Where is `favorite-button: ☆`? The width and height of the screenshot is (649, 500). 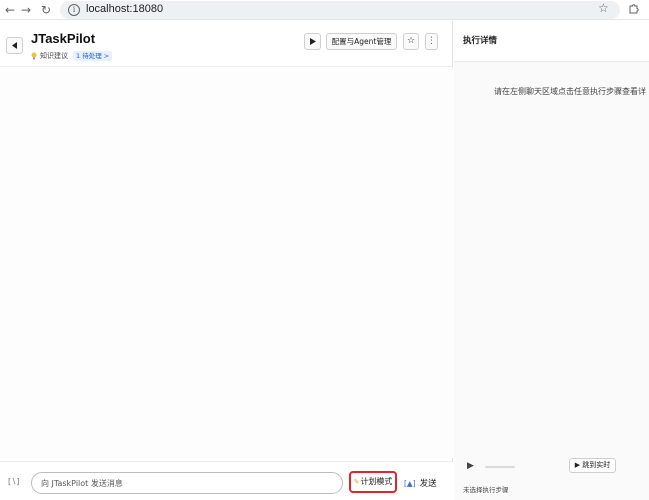
favorite-button: ☆ is located at coordinates (411, 41).